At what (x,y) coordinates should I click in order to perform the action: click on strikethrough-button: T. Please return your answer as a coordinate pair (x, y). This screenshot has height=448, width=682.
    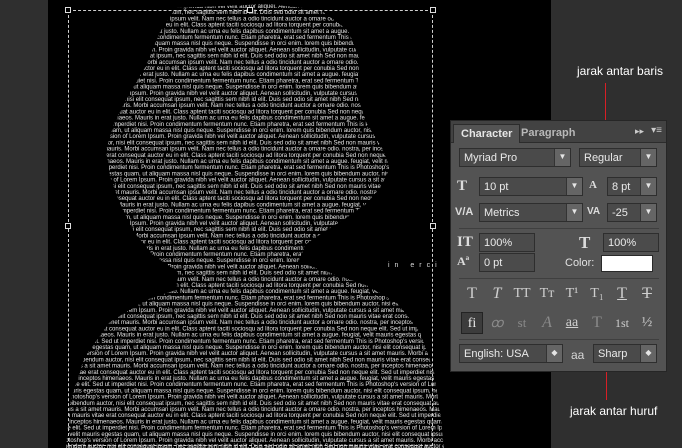
    Looking at the image, I should click on (647, 294).